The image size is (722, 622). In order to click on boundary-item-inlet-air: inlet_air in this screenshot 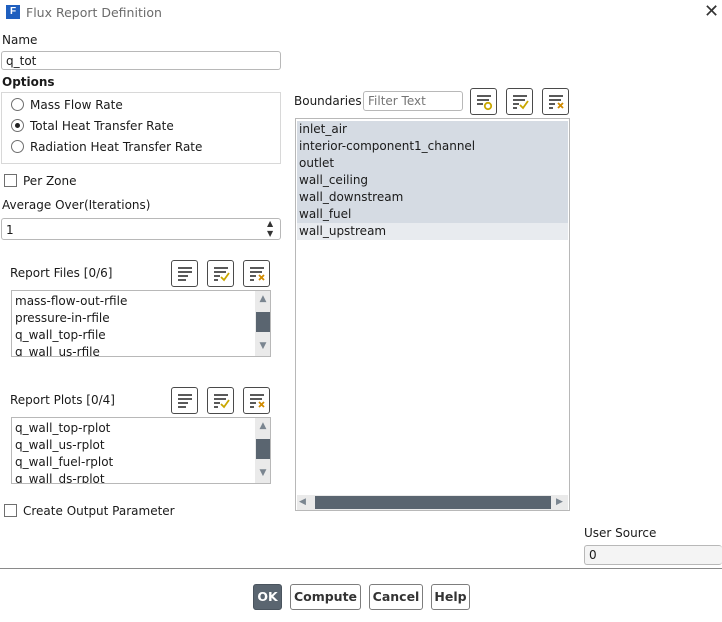, I will do `click(323, 129)`.